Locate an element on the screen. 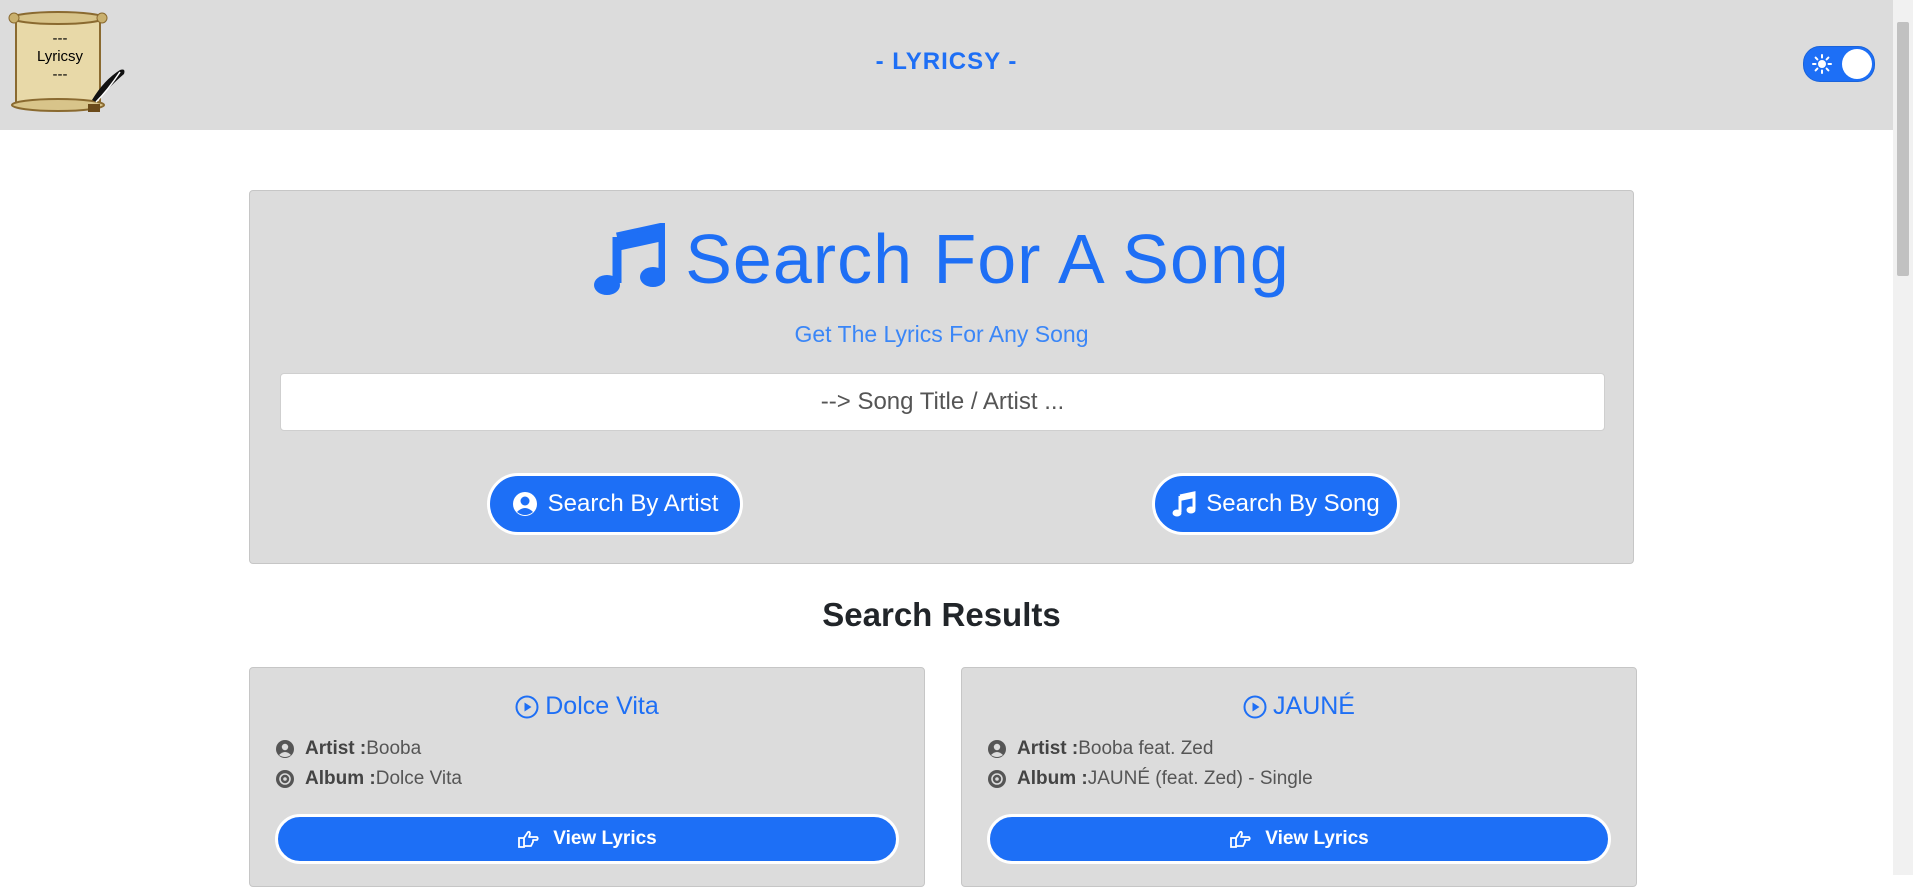  song-title-text: JAUNÉ is located at coordinates (1314, 706).